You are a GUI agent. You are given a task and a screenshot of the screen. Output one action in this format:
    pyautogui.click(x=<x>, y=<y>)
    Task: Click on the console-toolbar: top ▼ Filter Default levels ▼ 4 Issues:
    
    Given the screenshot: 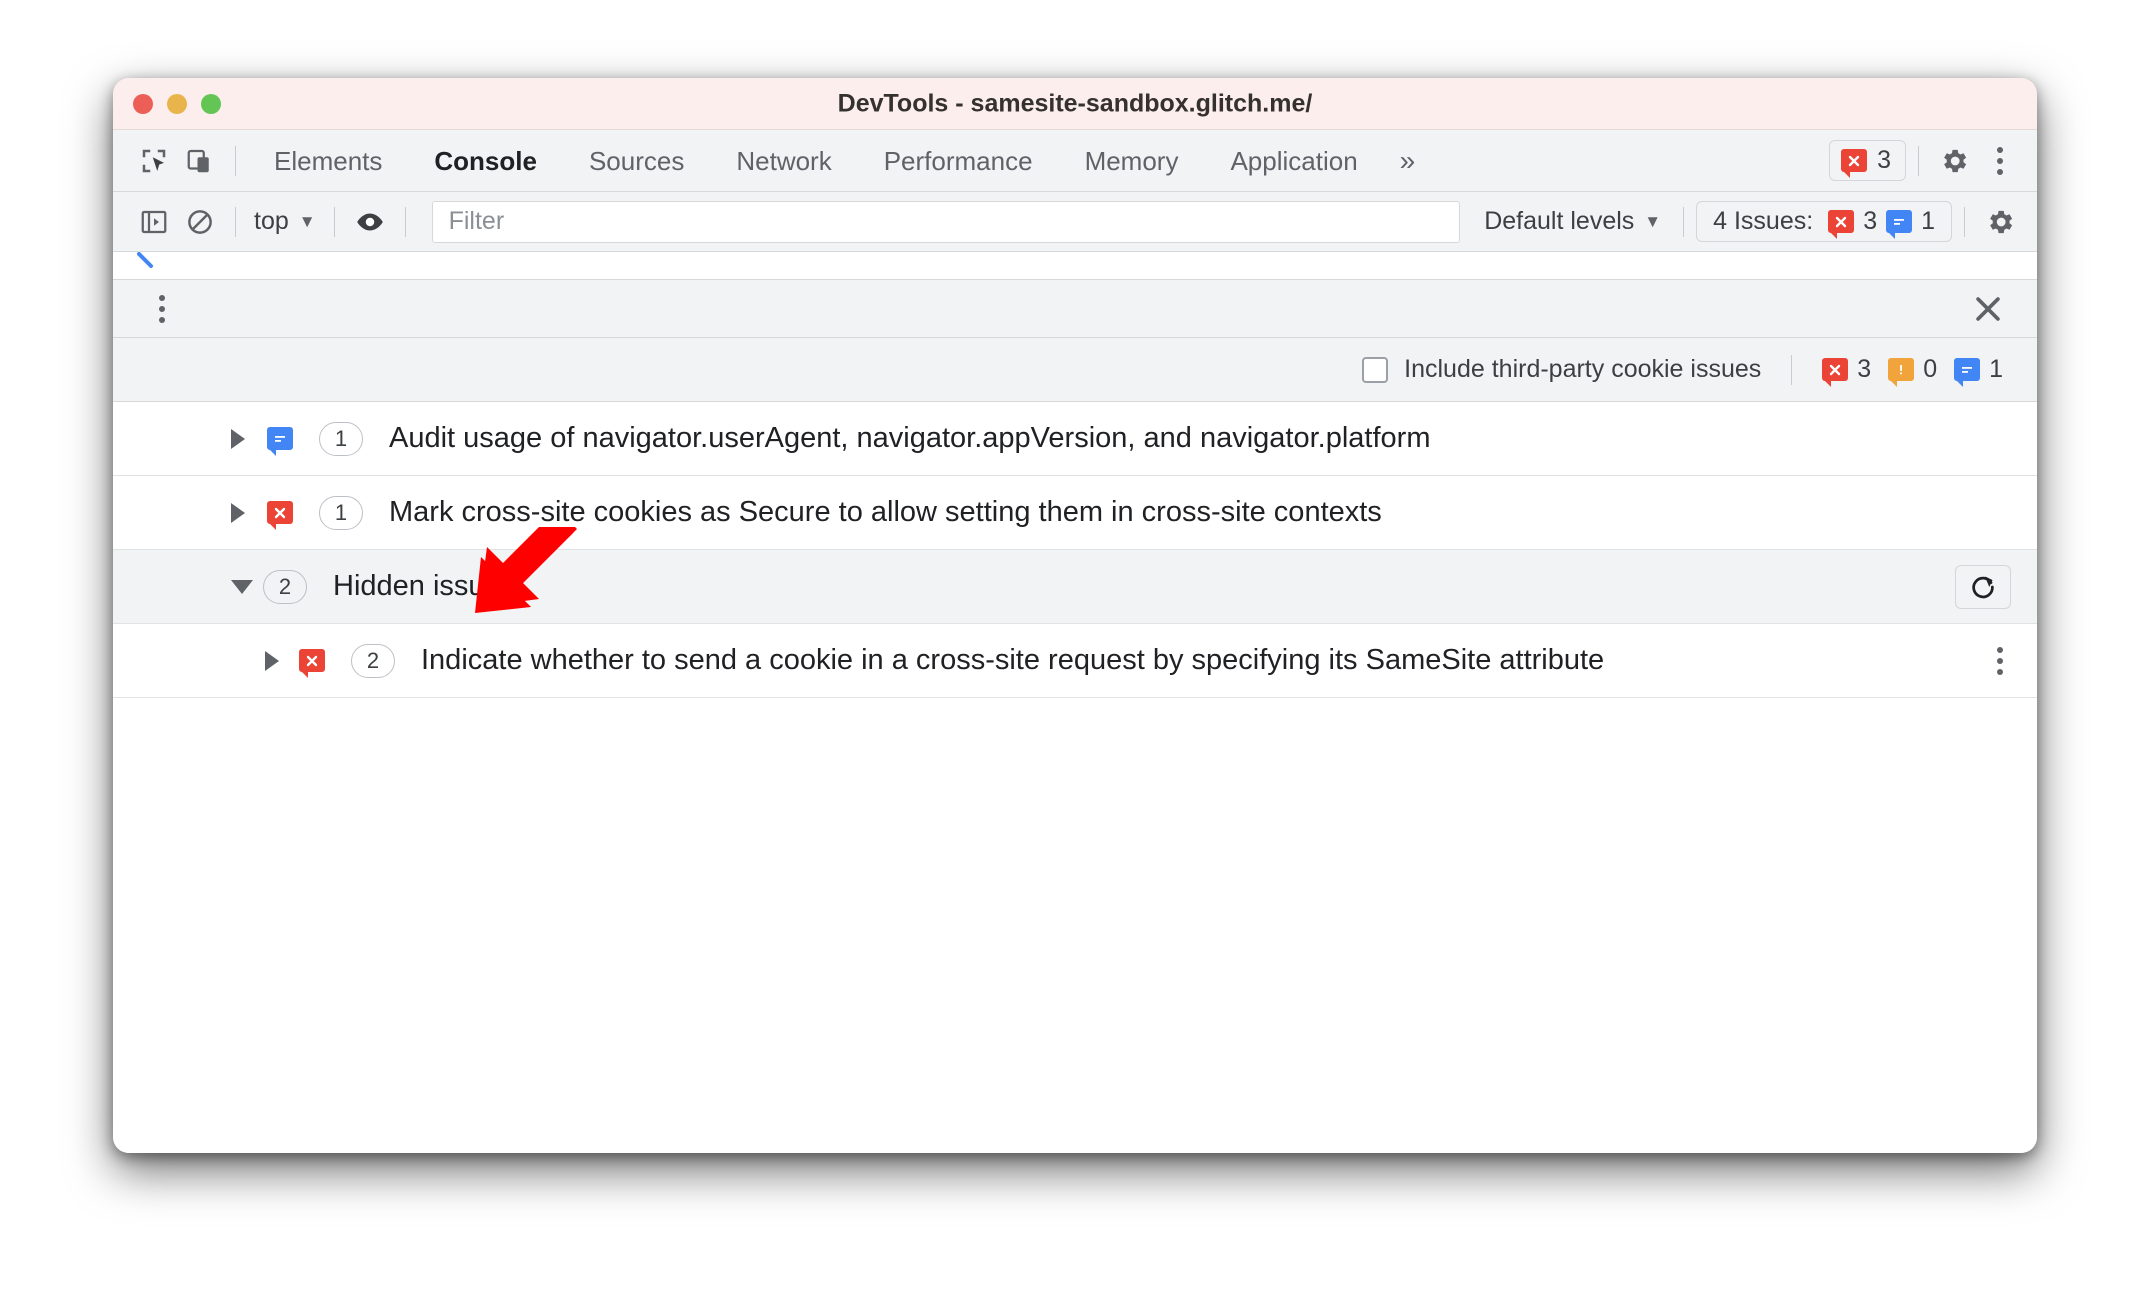 What is the action you would take?
    pyautogui.click(x=1075, y=222)
    